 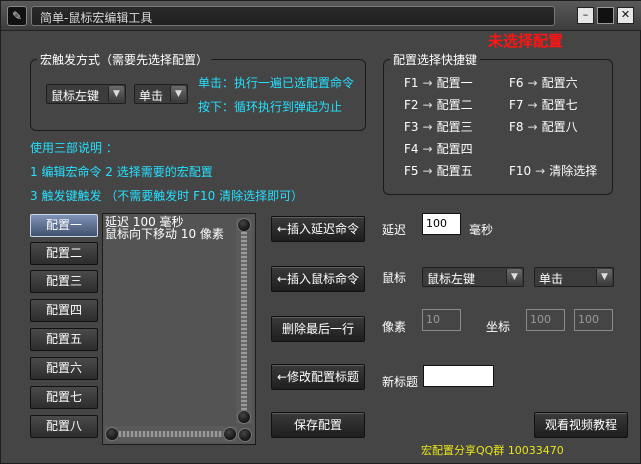 I want to click on config-tab-8: 配置八, so click(x=64, y=426).